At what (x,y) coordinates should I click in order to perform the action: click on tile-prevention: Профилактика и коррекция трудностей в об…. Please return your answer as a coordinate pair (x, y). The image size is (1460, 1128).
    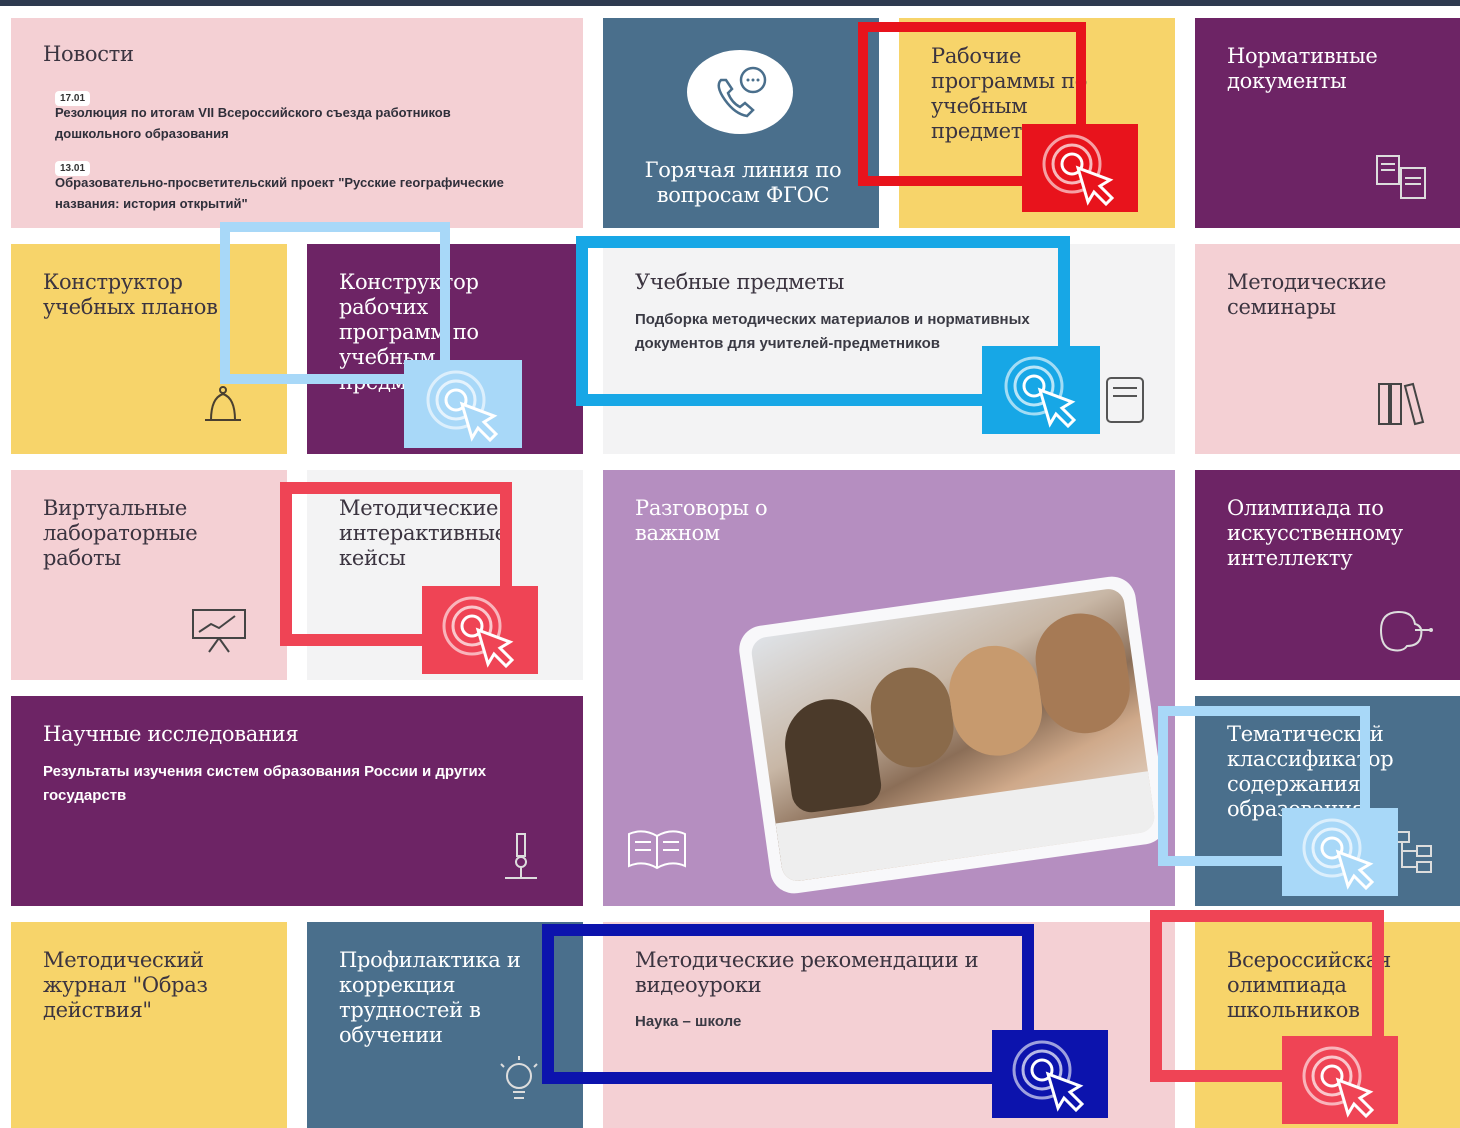
    Looking at the image, I should click on (445, 1025).